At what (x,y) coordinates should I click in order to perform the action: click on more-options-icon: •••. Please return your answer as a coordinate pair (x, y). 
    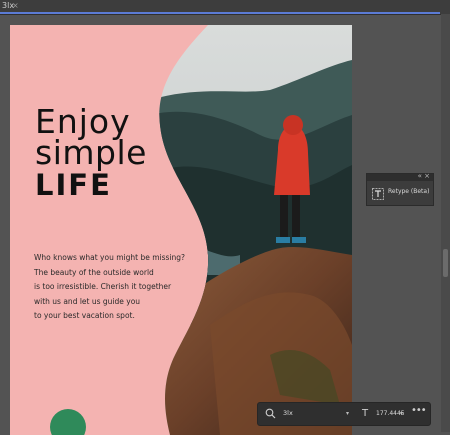
    Looking at the image, I should click on (419, 410).